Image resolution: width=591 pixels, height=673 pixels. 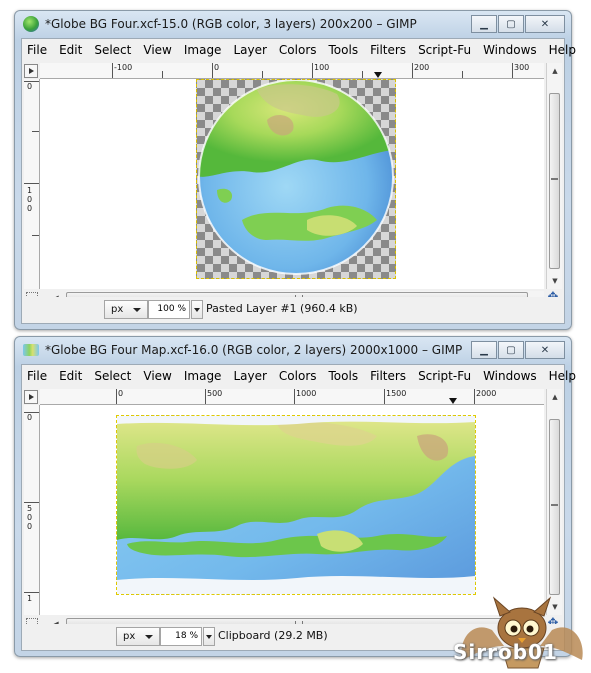 I want to click on globe-image, so click(x=296, y=177).